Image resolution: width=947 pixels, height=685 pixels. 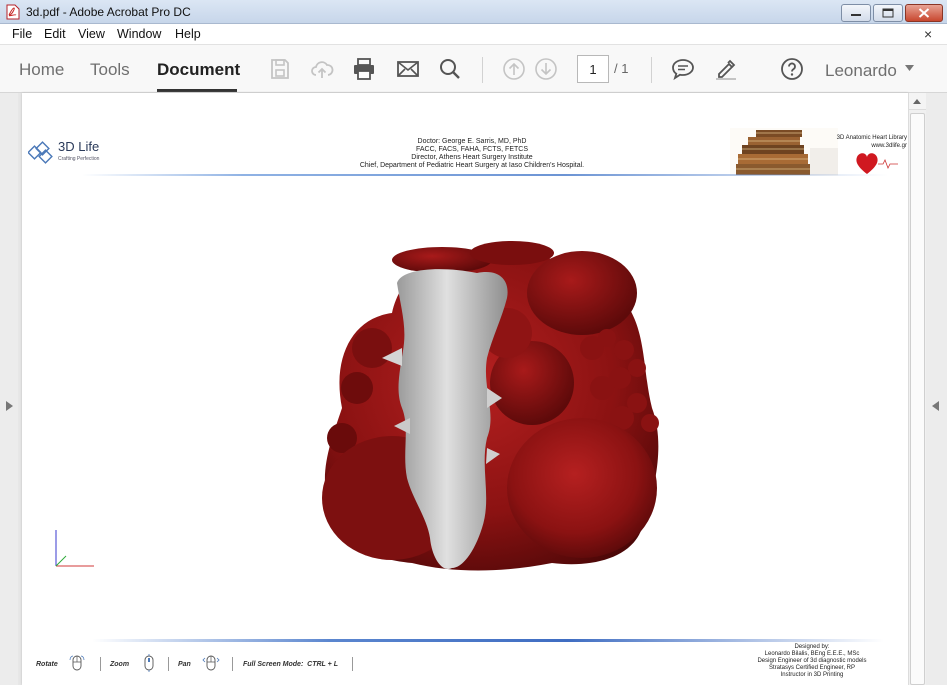 What do you see at coordinates (198, 70) in the screenshot?
I see `tab-document: Document` at bounding box center [198, 70].